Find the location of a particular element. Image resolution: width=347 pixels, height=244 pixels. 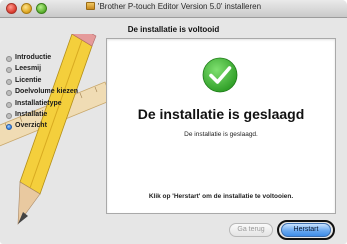

check-circle-icon is located at coordinates (220, 75).